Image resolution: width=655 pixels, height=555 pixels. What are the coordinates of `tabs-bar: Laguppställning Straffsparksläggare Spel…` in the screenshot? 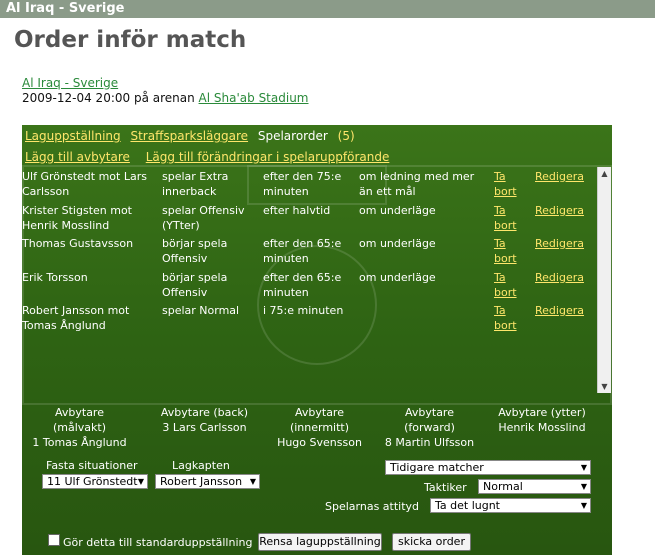 It's located at (193, 136).